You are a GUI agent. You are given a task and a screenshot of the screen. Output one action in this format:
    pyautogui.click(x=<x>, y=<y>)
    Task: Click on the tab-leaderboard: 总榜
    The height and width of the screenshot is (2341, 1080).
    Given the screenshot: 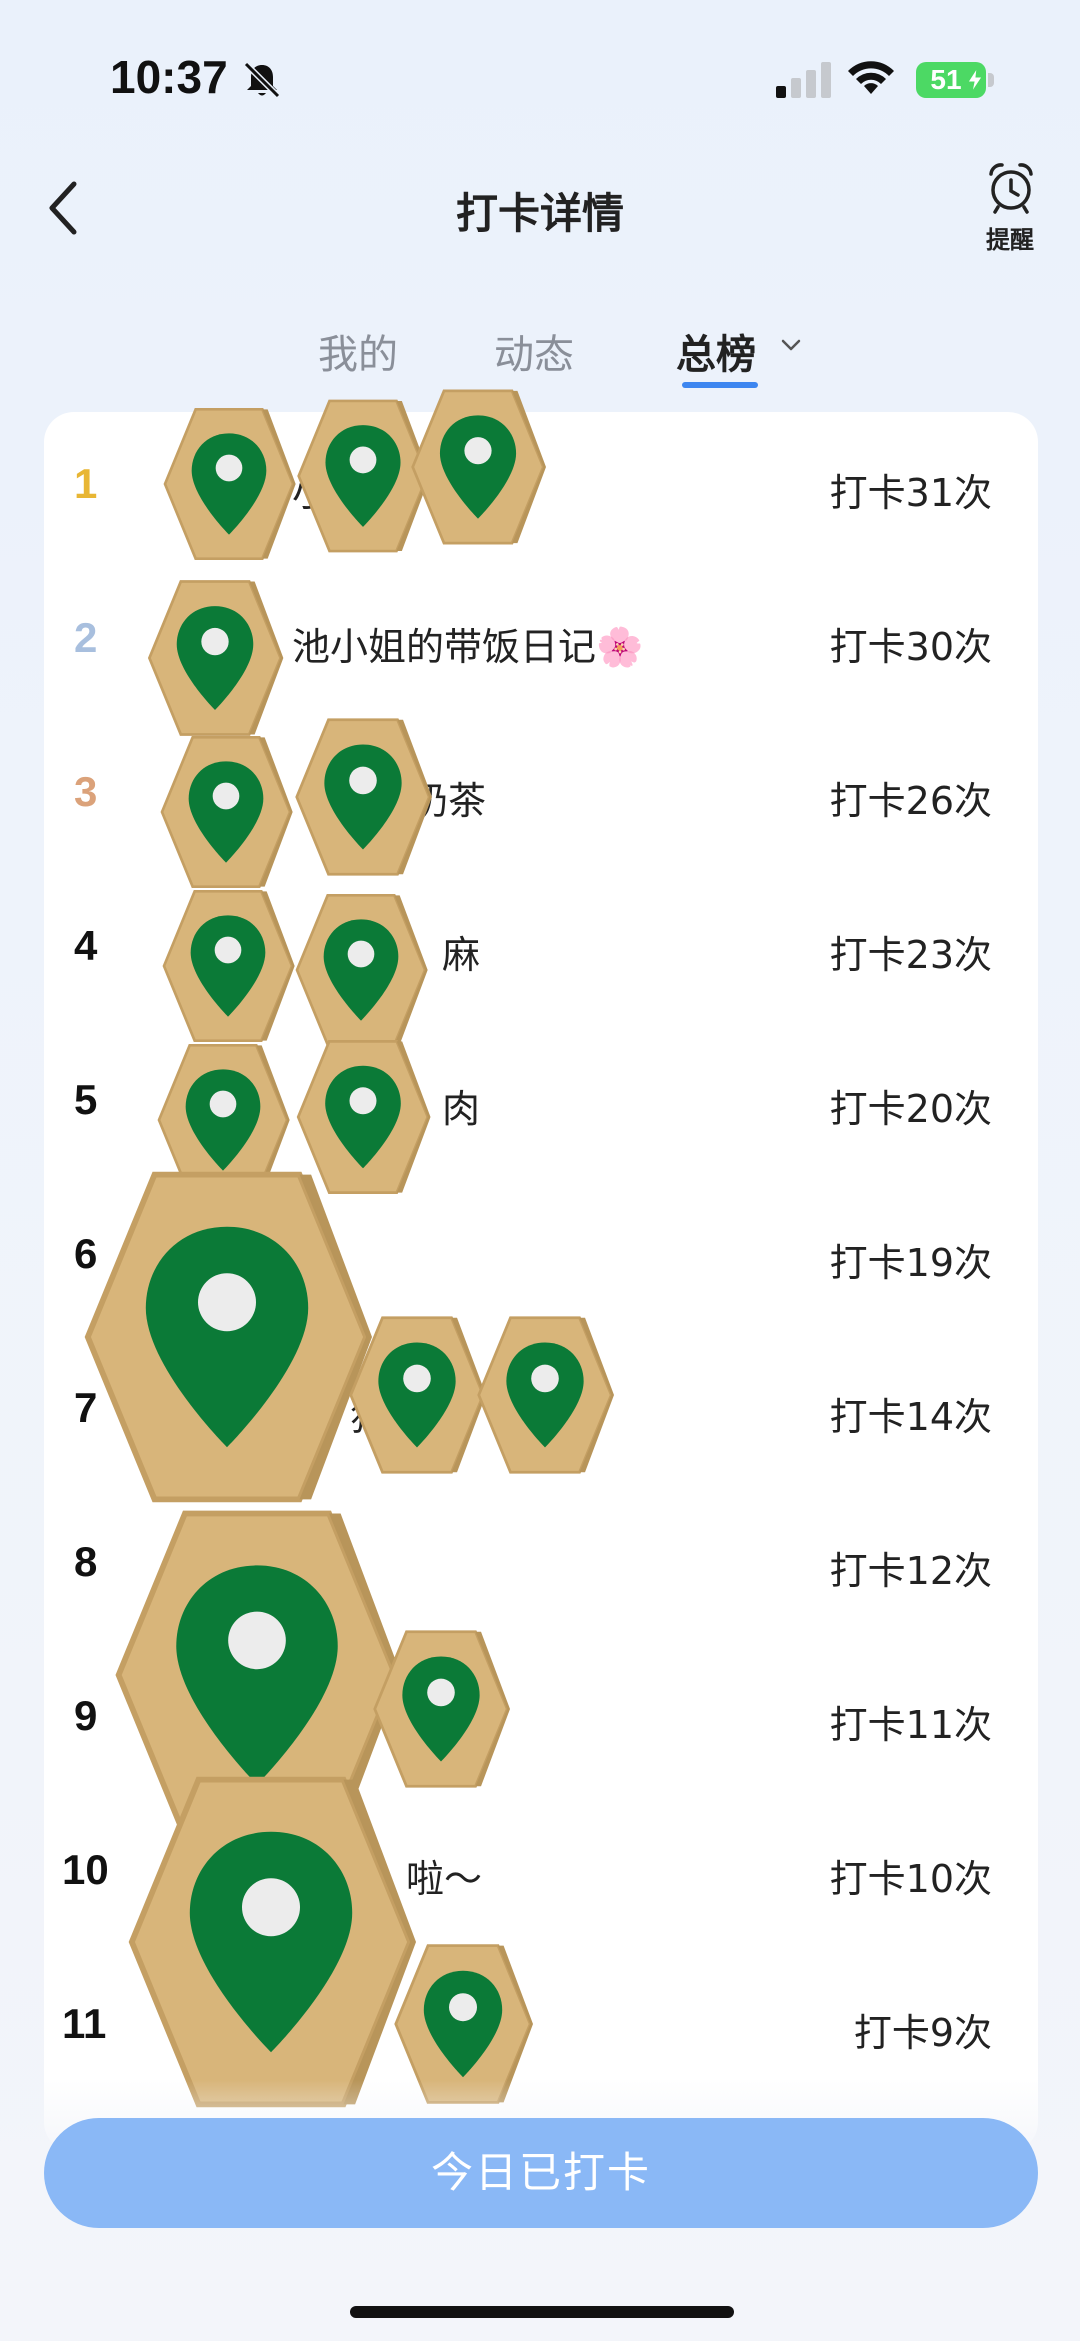 What is the action you would take?
    pyautogui.click(x=716, y=351)
    